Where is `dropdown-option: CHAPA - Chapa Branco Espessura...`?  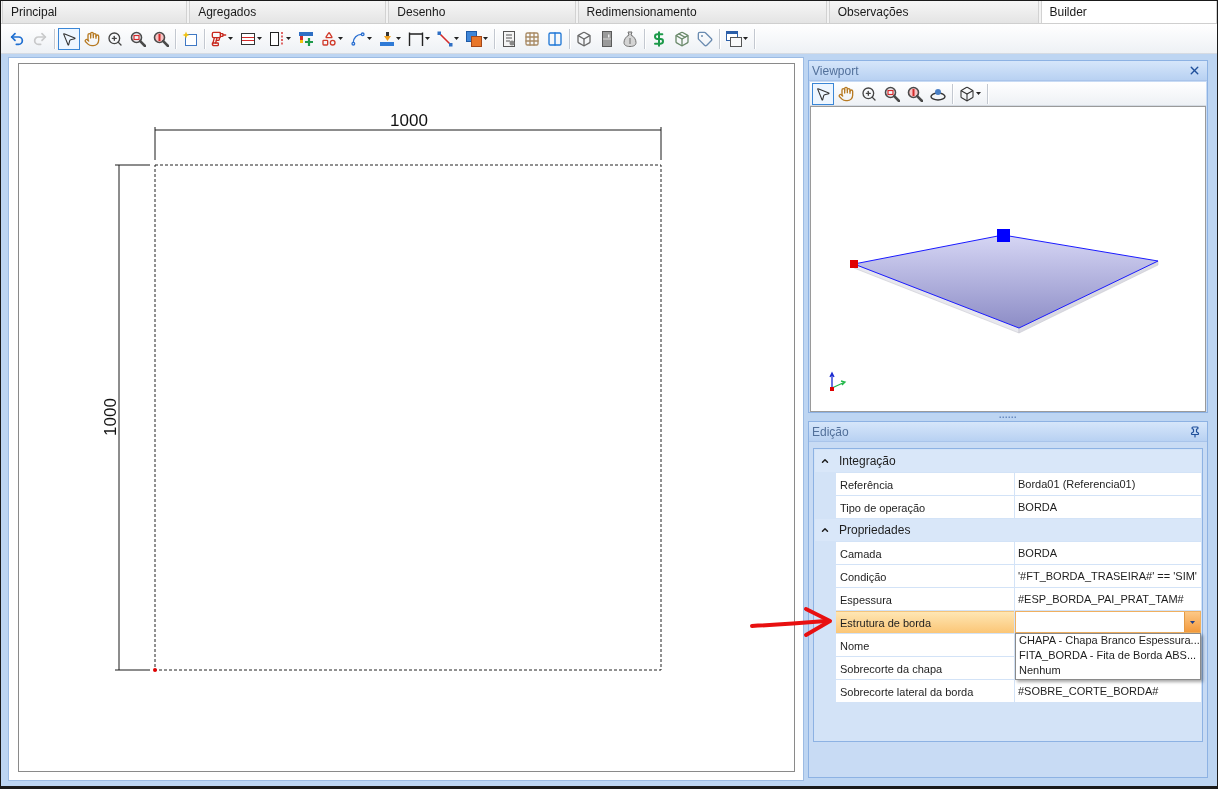 dropdown-option: CHAPA - Chapa Branco Espessura... is located at coordinates (1108, 641).